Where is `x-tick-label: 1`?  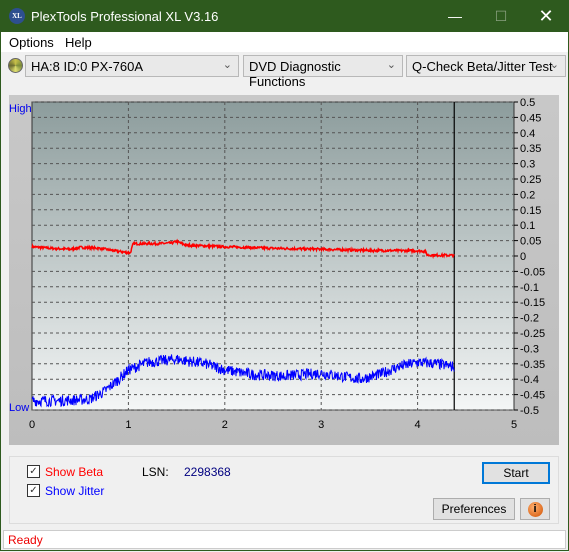
x-tick-label: 1 is located at coordinates (128, 425).